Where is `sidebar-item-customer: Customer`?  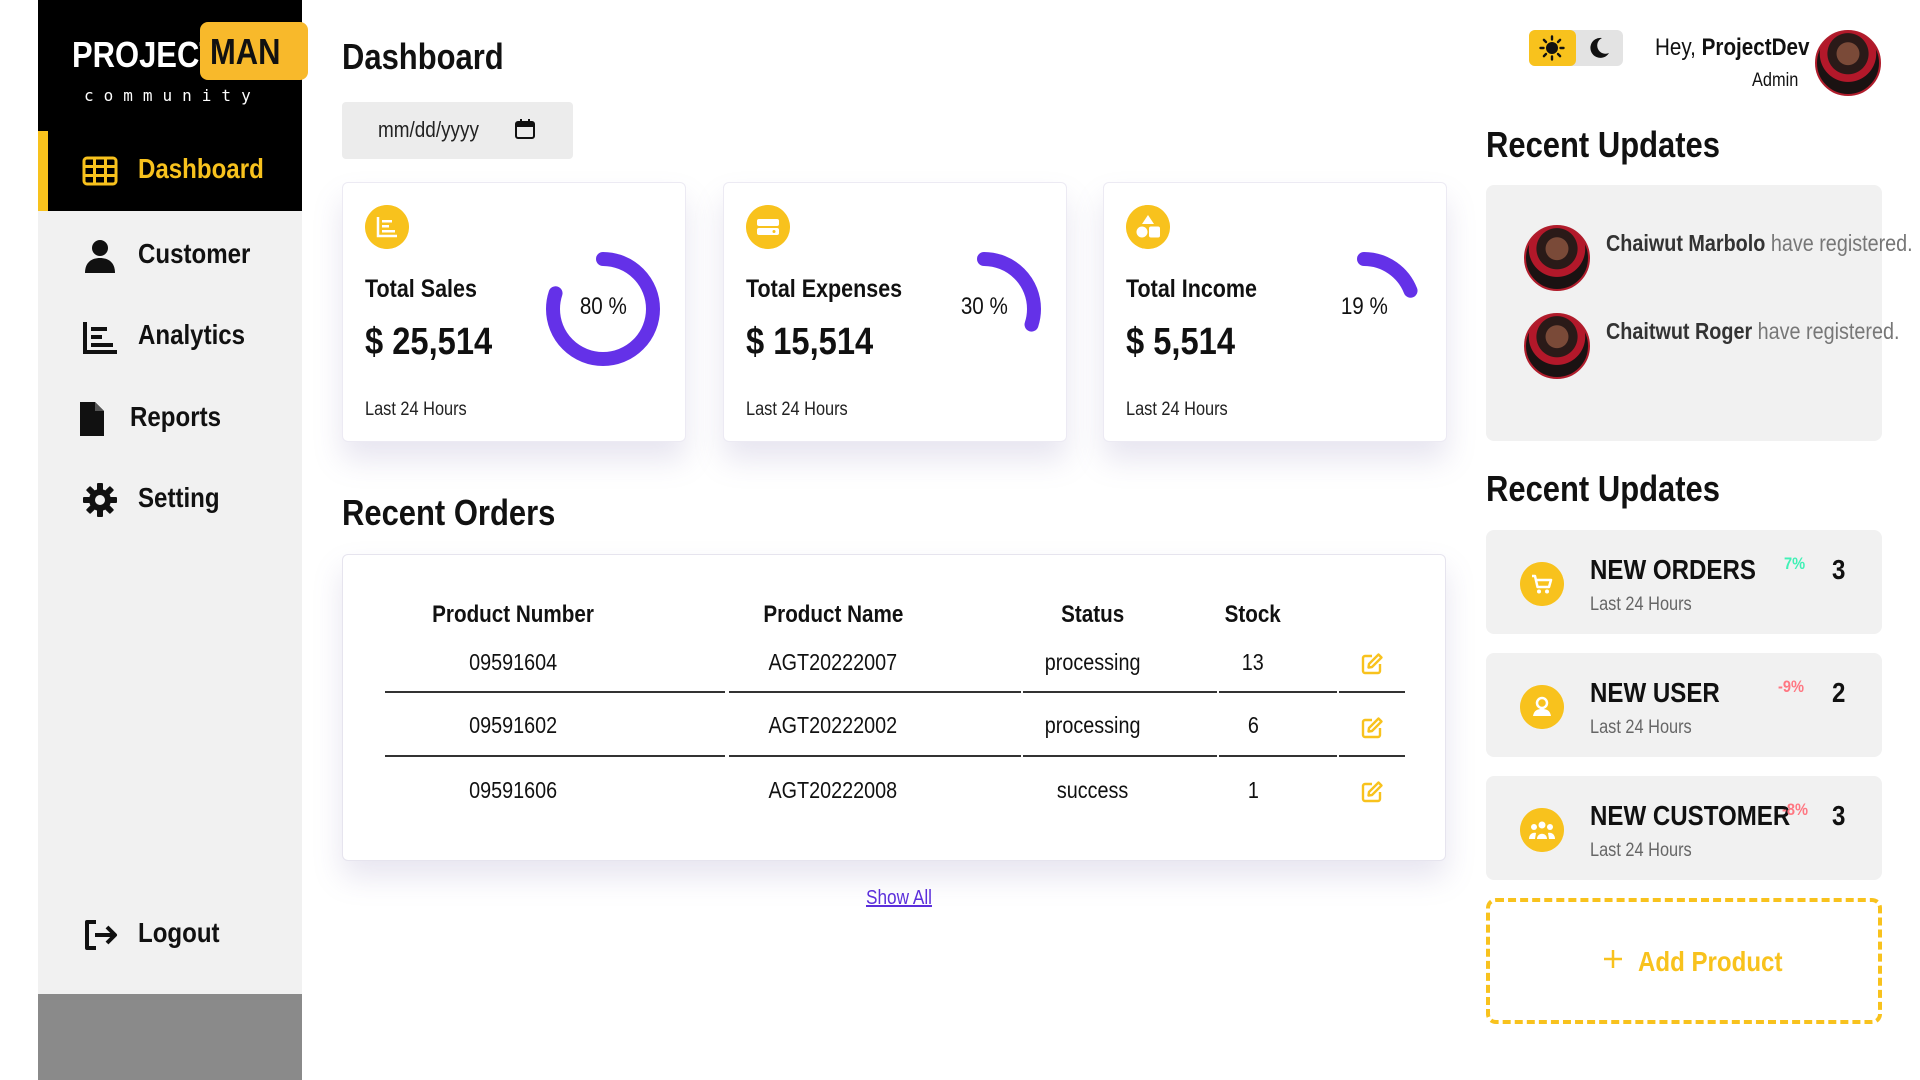 sidebar-item-customer: Customer is located at coordinates (170, 256).